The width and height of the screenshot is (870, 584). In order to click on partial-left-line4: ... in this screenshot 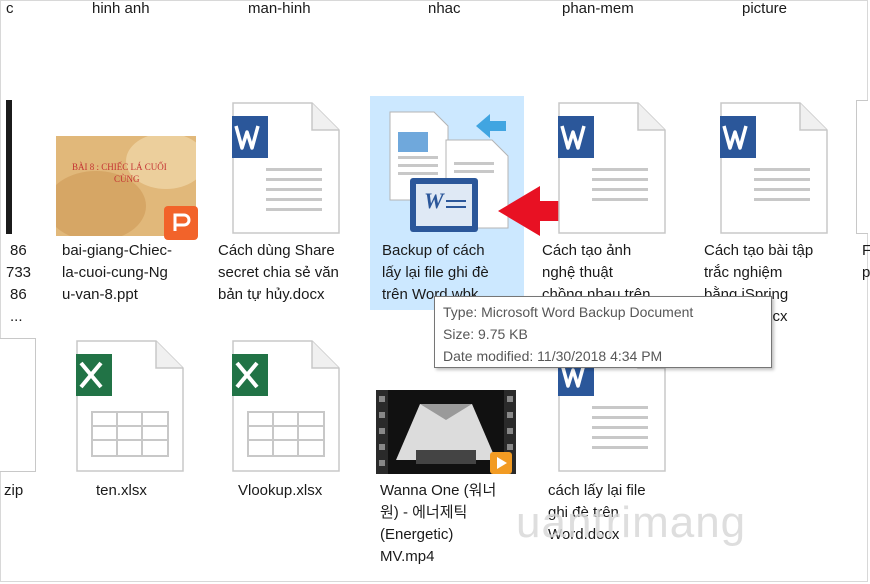, I will do `click(16, 316)`.